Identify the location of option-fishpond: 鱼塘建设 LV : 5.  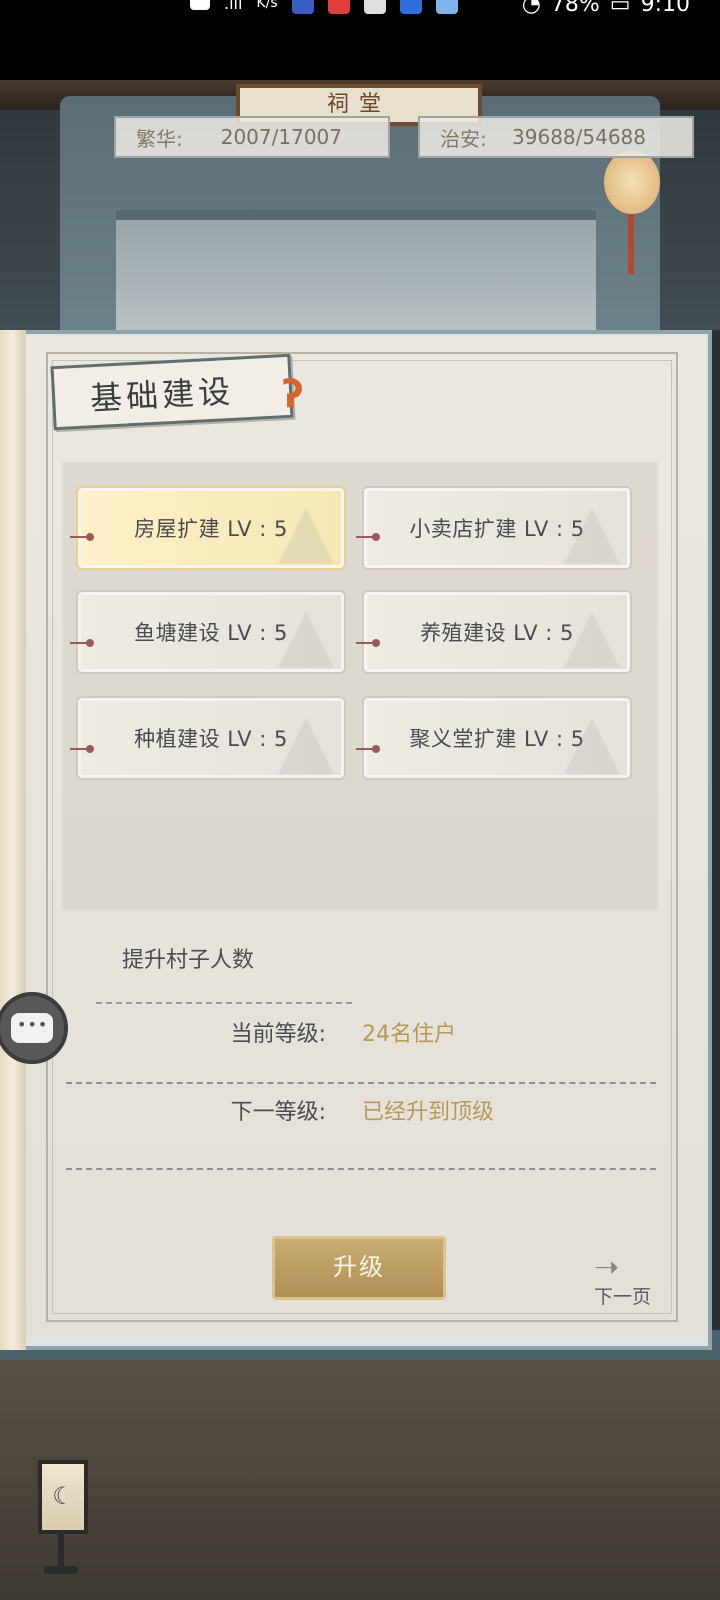
(211, 632).